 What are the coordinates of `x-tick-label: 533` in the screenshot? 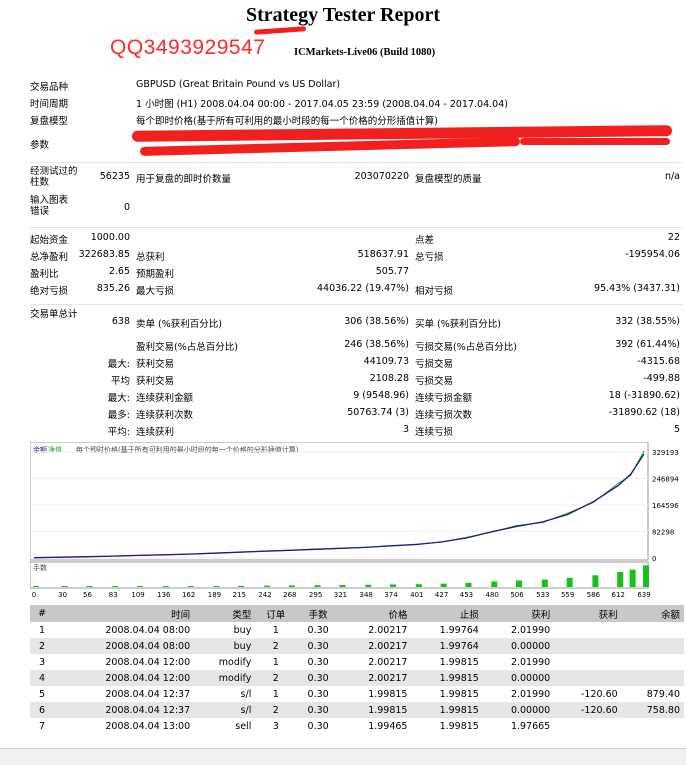 It's located at (542, 595).